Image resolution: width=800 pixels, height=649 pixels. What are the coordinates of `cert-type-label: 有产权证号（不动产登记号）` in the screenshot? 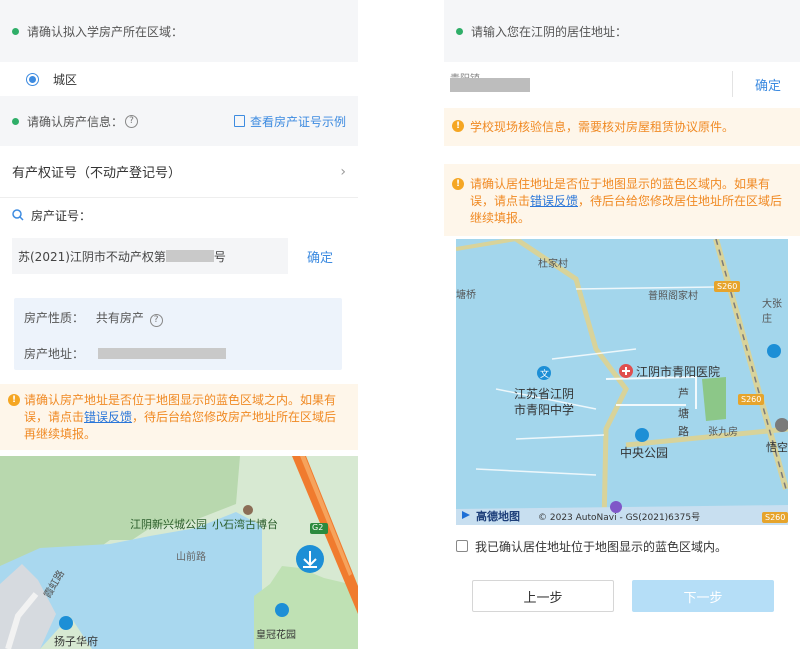 It's located at (97, 173).